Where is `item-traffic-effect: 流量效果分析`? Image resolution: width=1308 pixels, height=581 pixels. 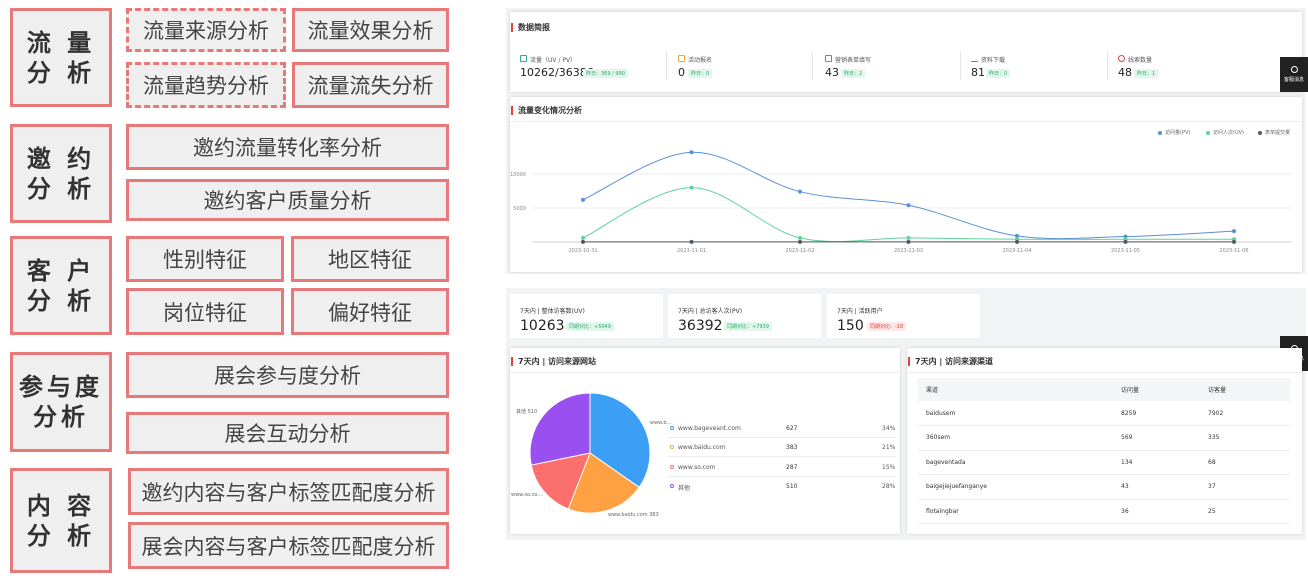
item-traffic-effect: 流量效果分析 is located at coordinates (370, 30).